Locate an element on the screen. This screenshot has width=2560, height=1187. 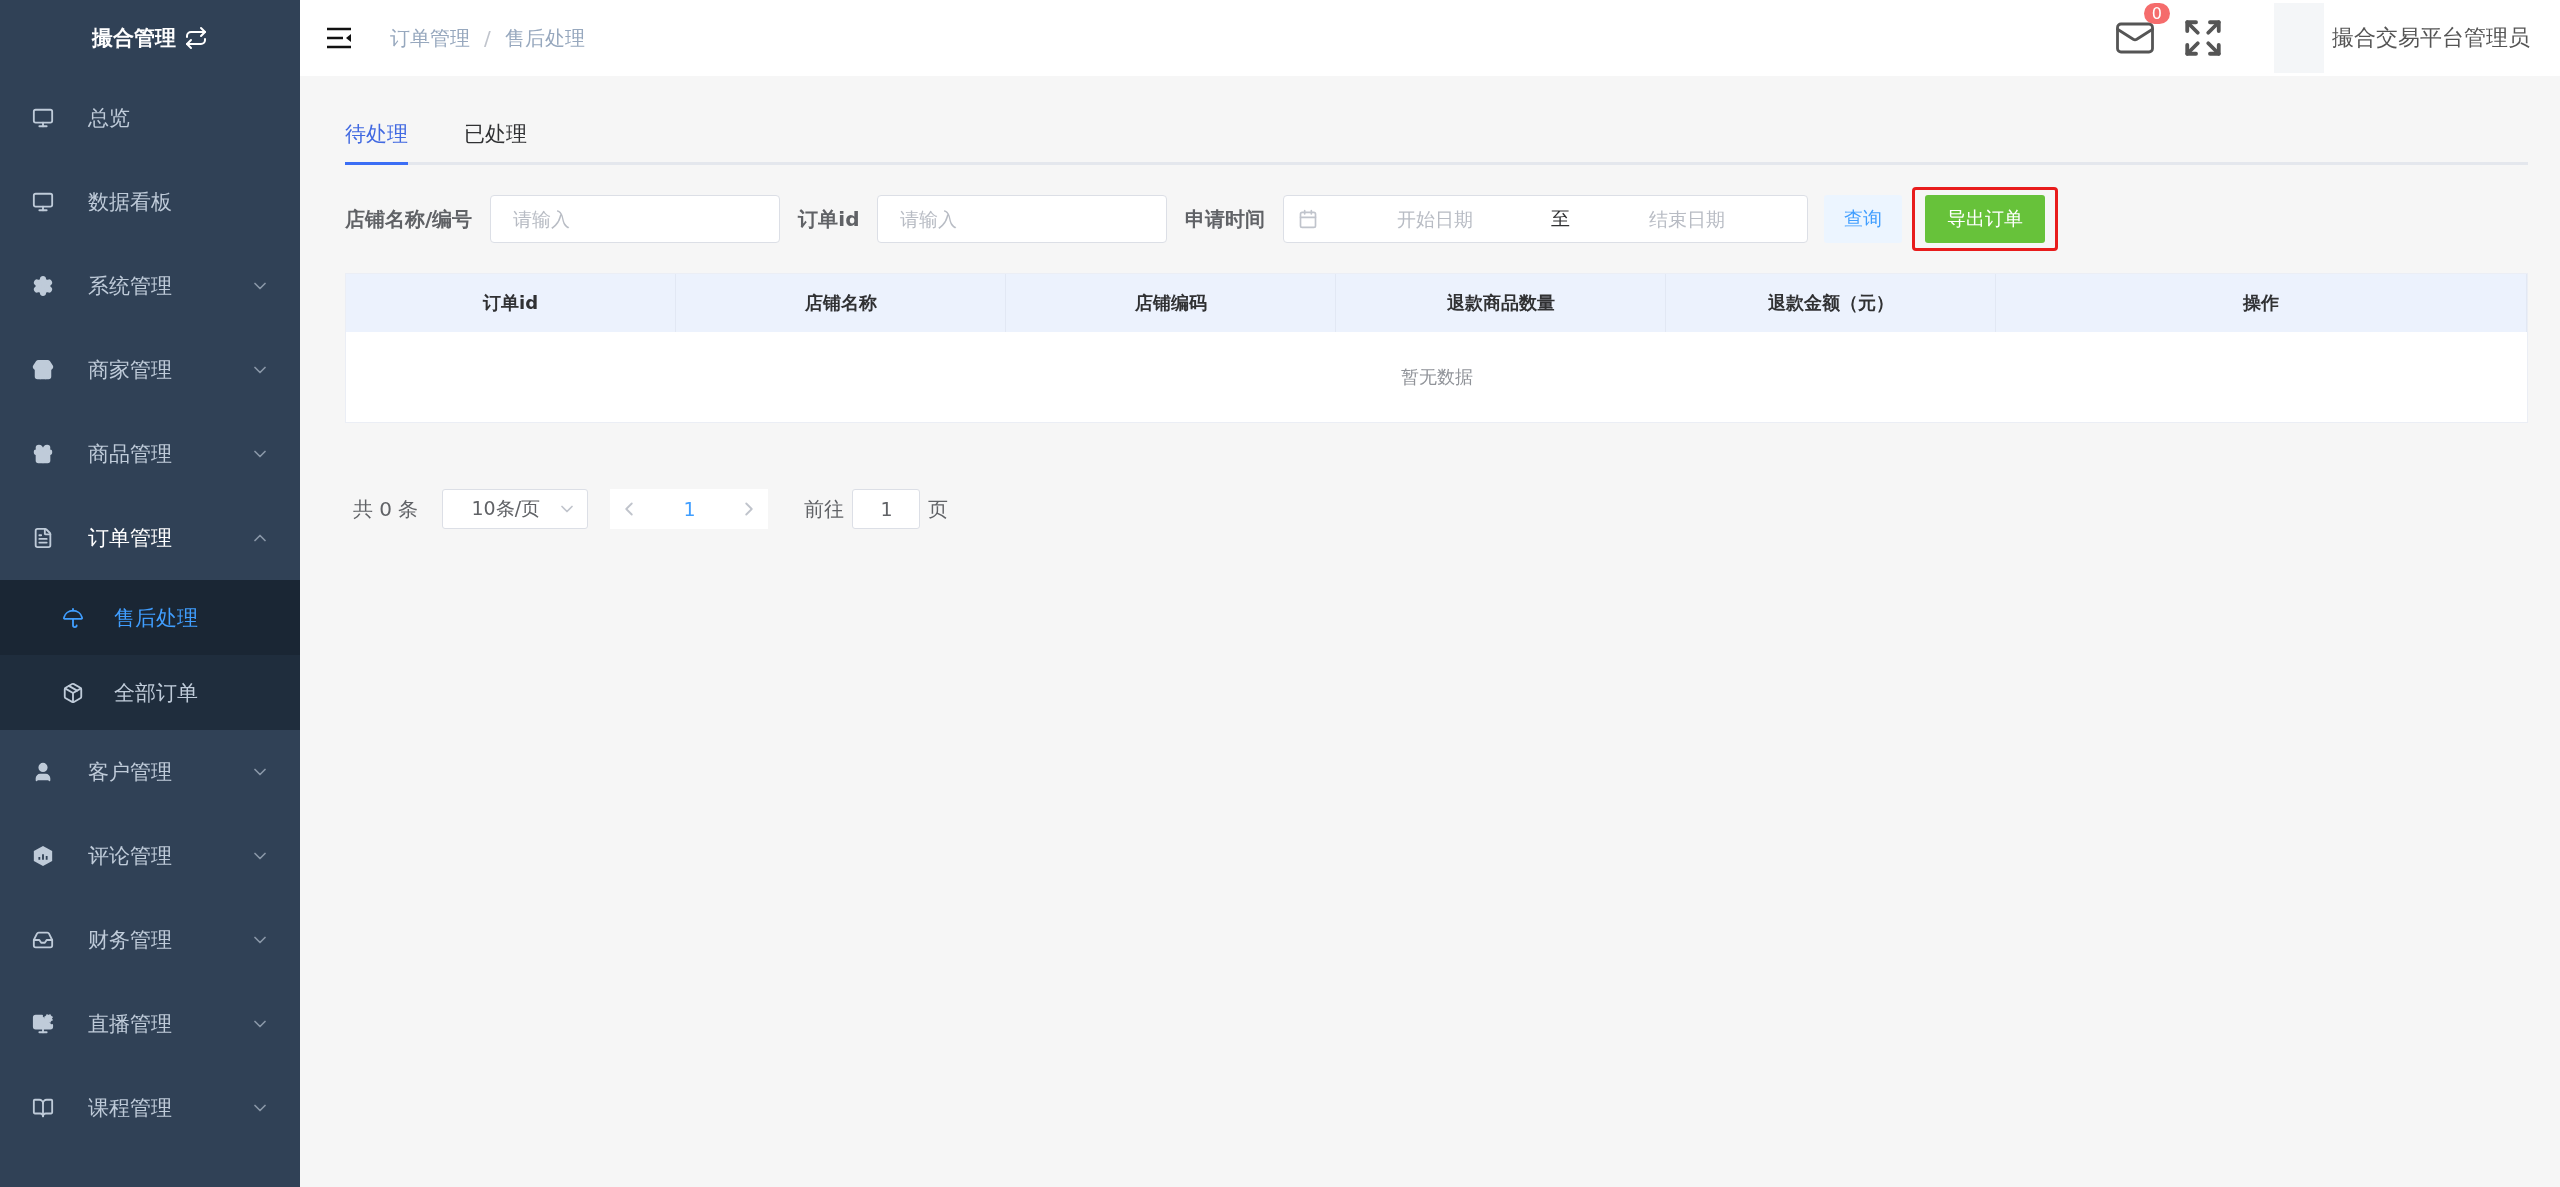
menu-item: 商家管理 is located at coordinates (150, 370).